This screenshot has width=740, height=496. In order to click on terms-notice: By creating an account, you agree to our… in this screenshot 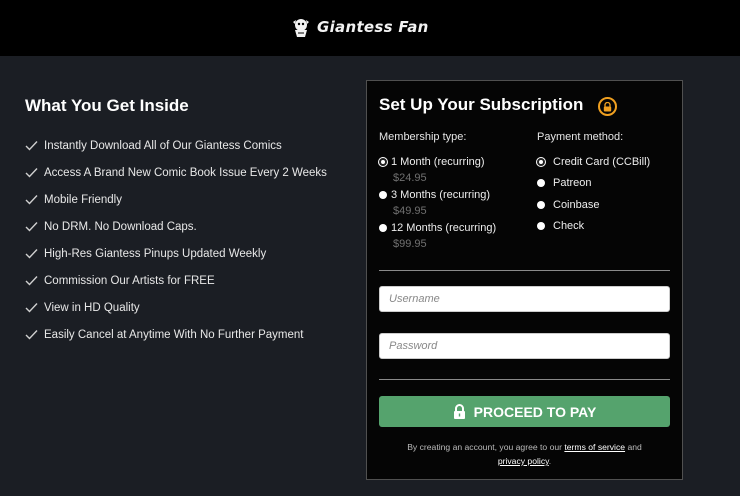, I will do `click(524, 454)`.